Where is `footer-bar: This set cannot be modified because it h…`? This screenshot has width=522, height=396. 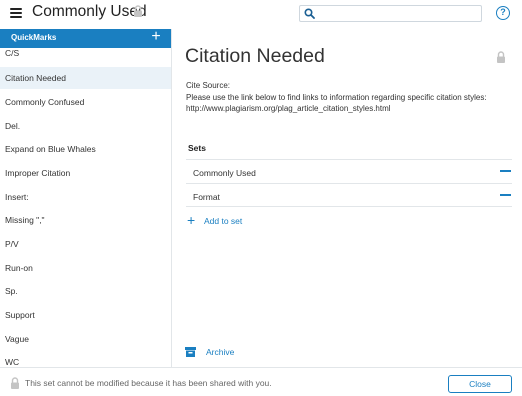 footer-bar: This set cannot be modified because it h… is located at coordinates (261, 381).